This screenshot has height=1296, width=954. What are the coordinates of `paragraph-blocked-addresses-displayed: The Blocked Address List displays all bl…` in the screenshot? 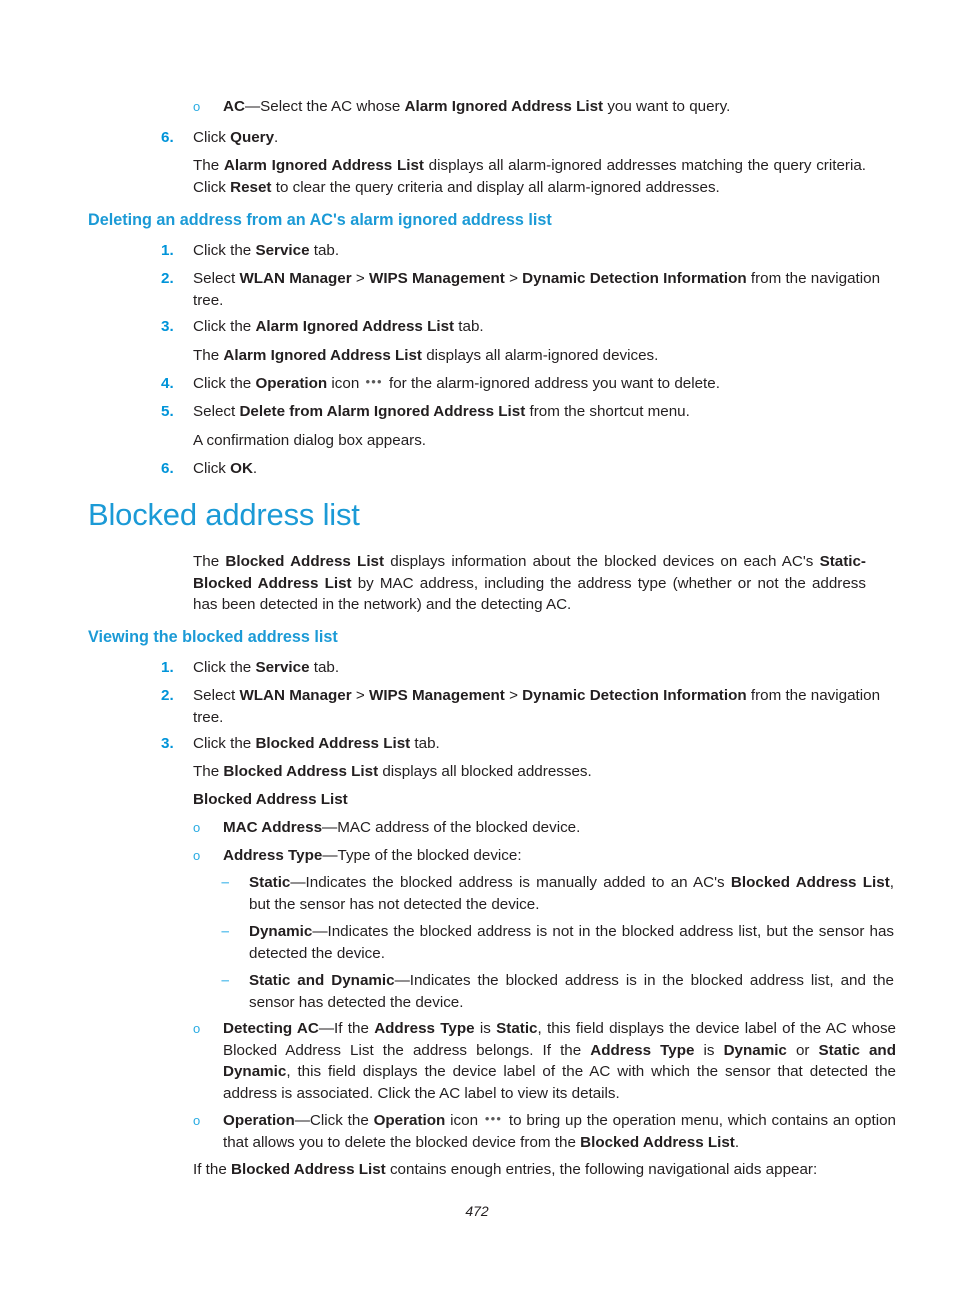 It's located at (529, 772).